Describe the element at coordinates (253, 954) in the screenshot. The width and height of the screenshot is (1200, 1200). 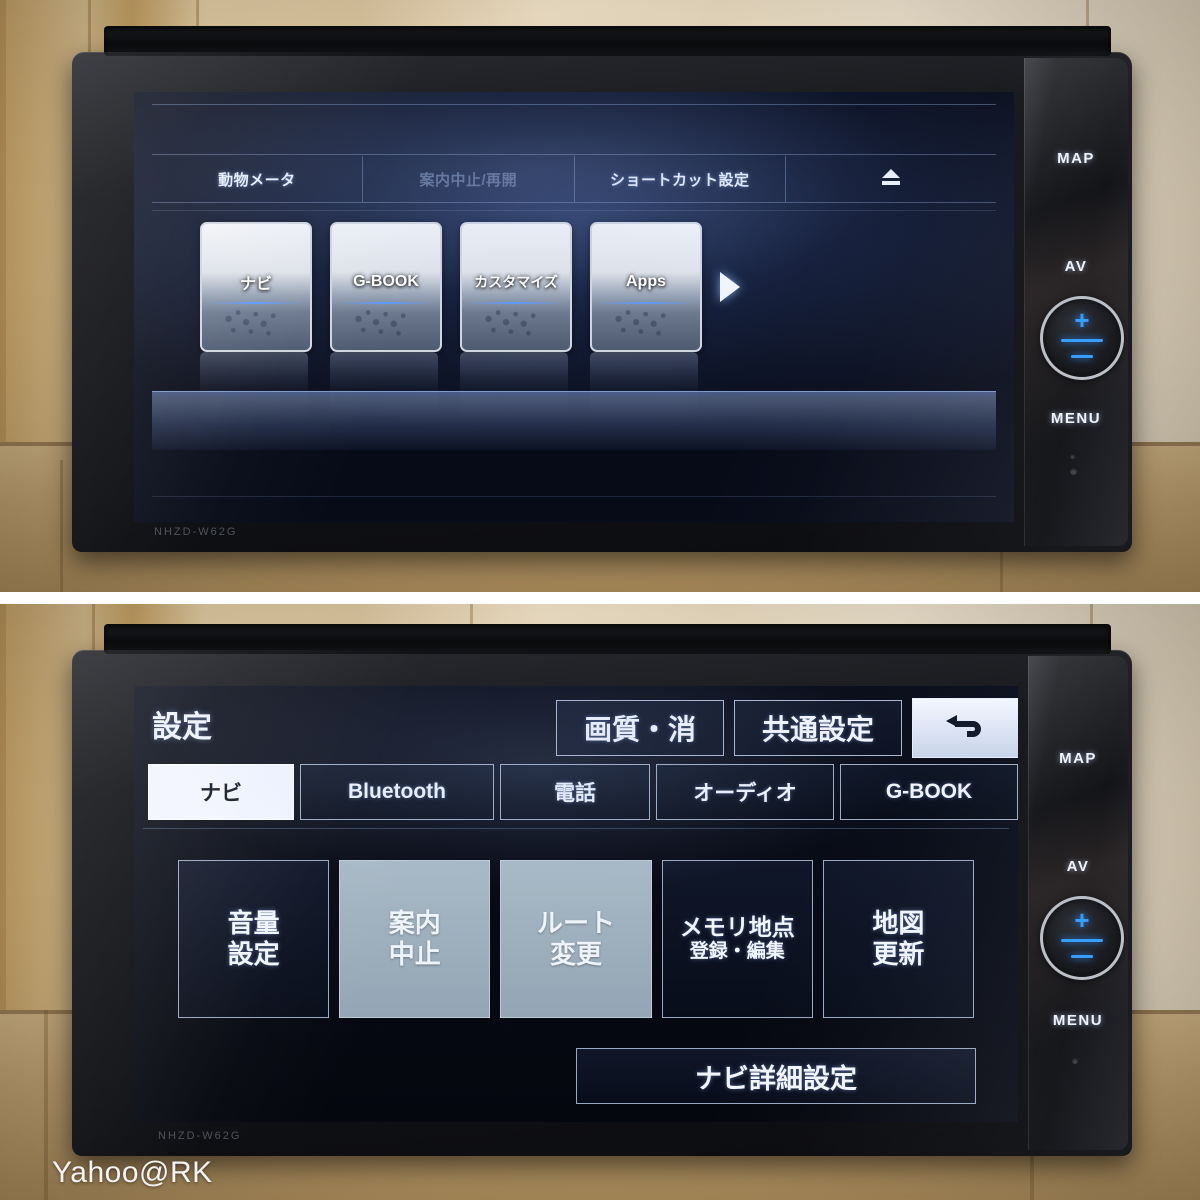
I see `button-line-2: 設定` at that location.